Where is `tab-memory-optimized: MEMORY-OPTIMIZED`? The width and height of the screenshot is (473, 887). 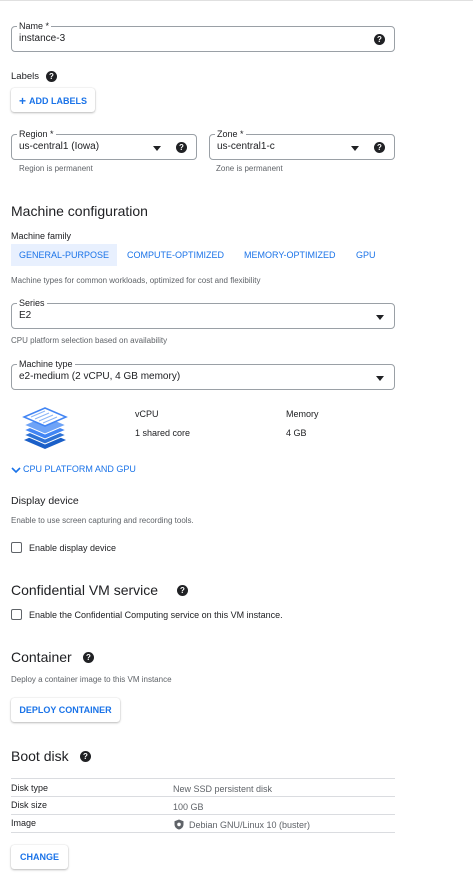 tab-memory-optimized: MEMORY-OPTIMIZED is located at coordinates (290, 255).